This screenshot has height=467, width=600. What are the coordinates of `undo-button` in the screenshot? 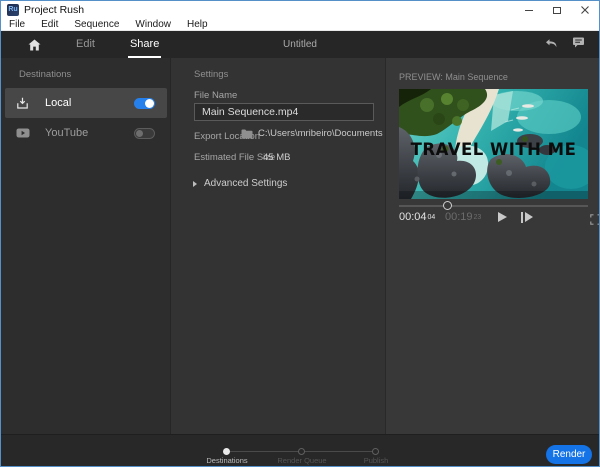 It's located at (551, 45).